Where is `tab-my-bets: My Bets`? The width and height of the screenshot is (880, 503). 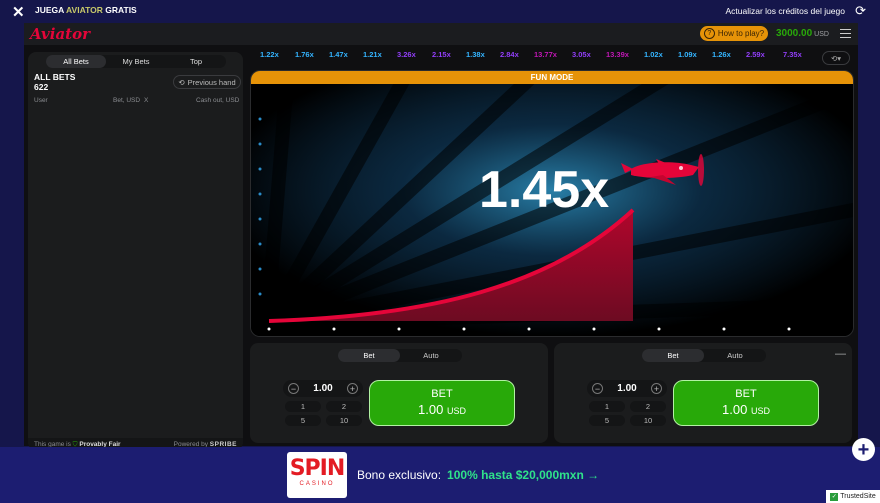 tab-my-bets: My Bets is located at coordinates (136, 61).